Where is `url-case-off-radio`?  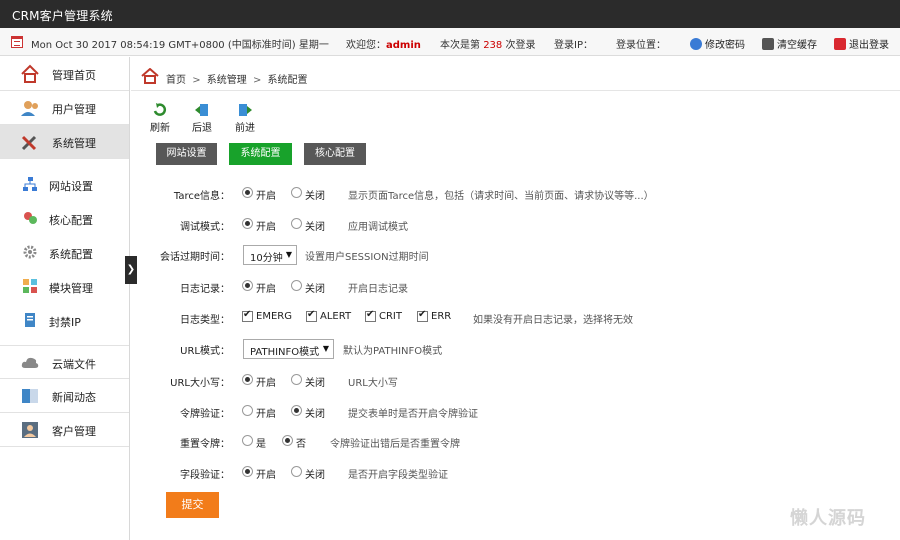 url-case-off-radio is located at coordinates (296, 379).